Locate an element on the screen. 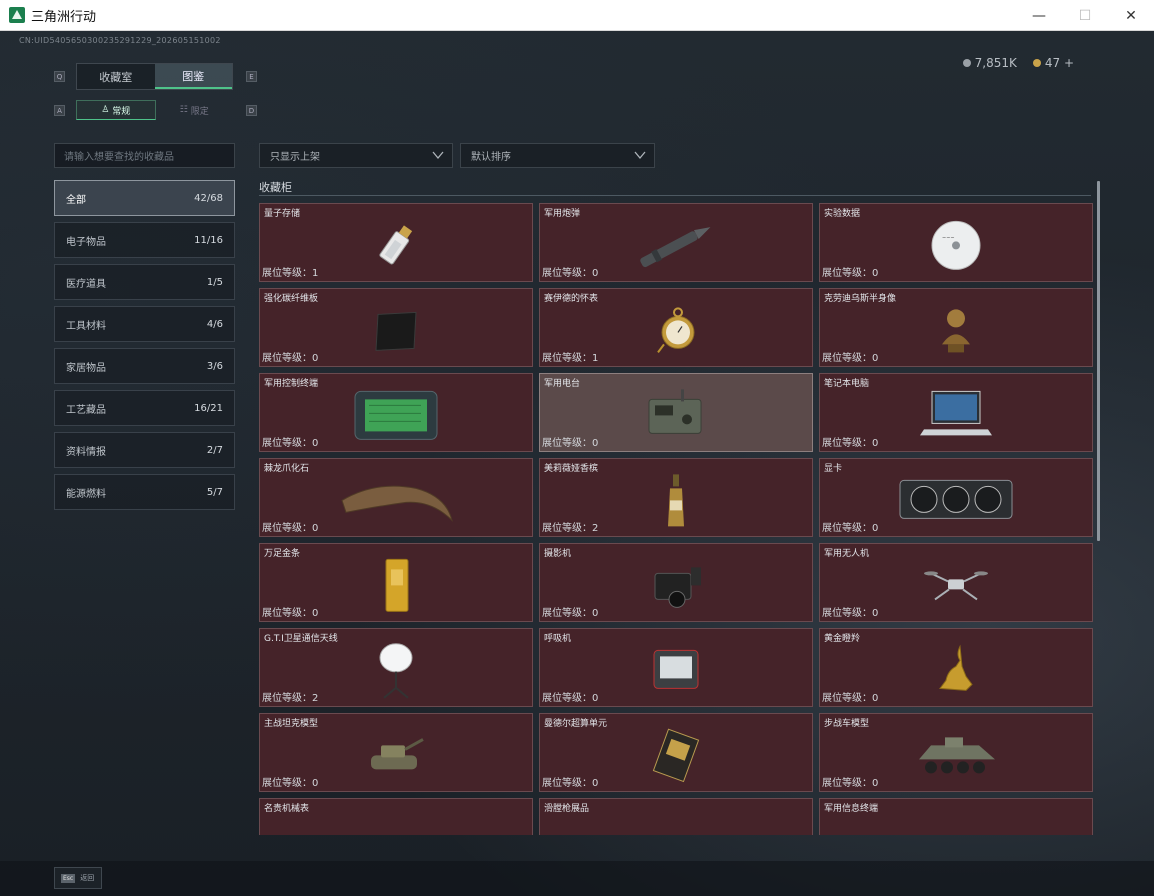 The height and width of the screenshot is (896, 1154). item-name: 曼德尔超算单元 is located at coordinates (576, 724).